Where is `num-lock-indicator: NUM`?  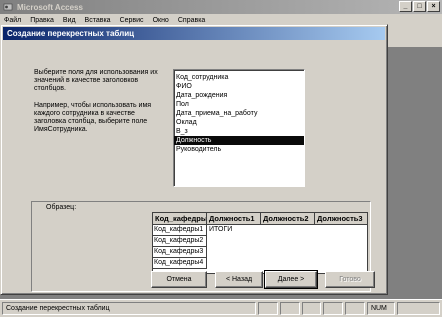
num-lock-indicator: NUM is located at coordinates (380, 308).